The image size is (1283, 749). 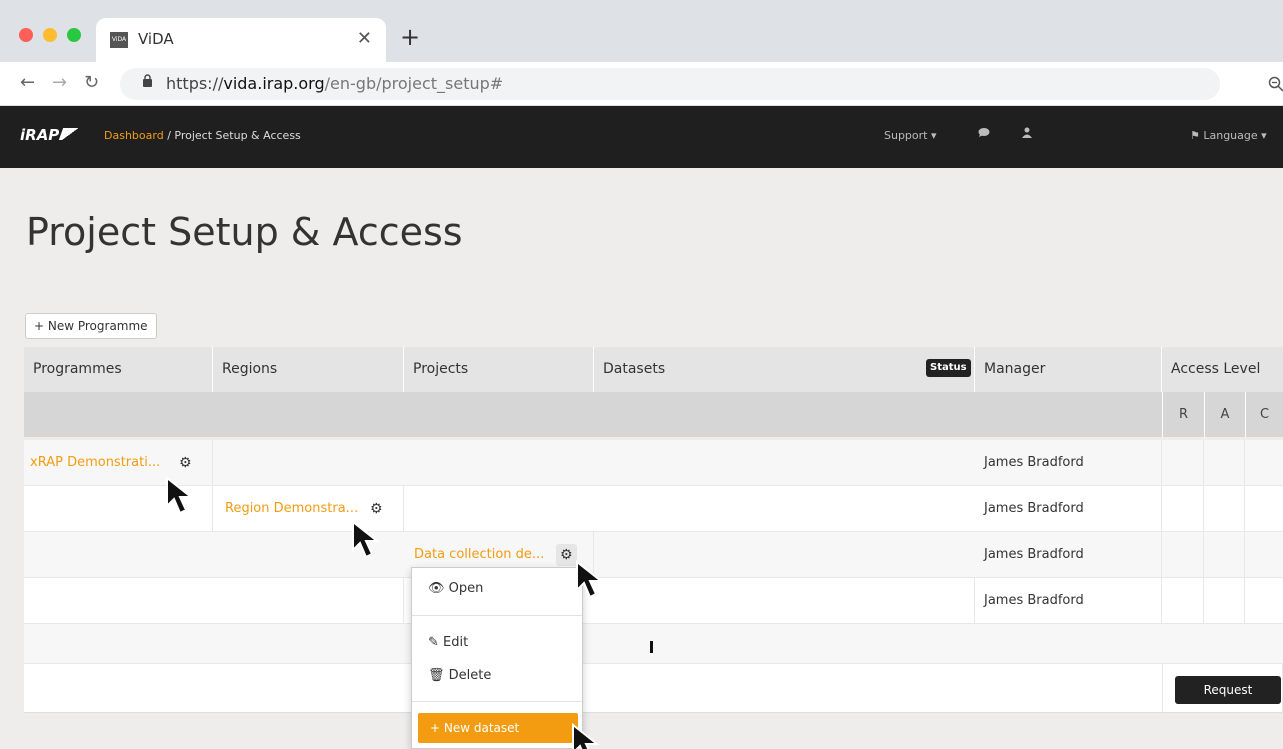 I want to click on status-badge: Status, so click(x=948, y=368).